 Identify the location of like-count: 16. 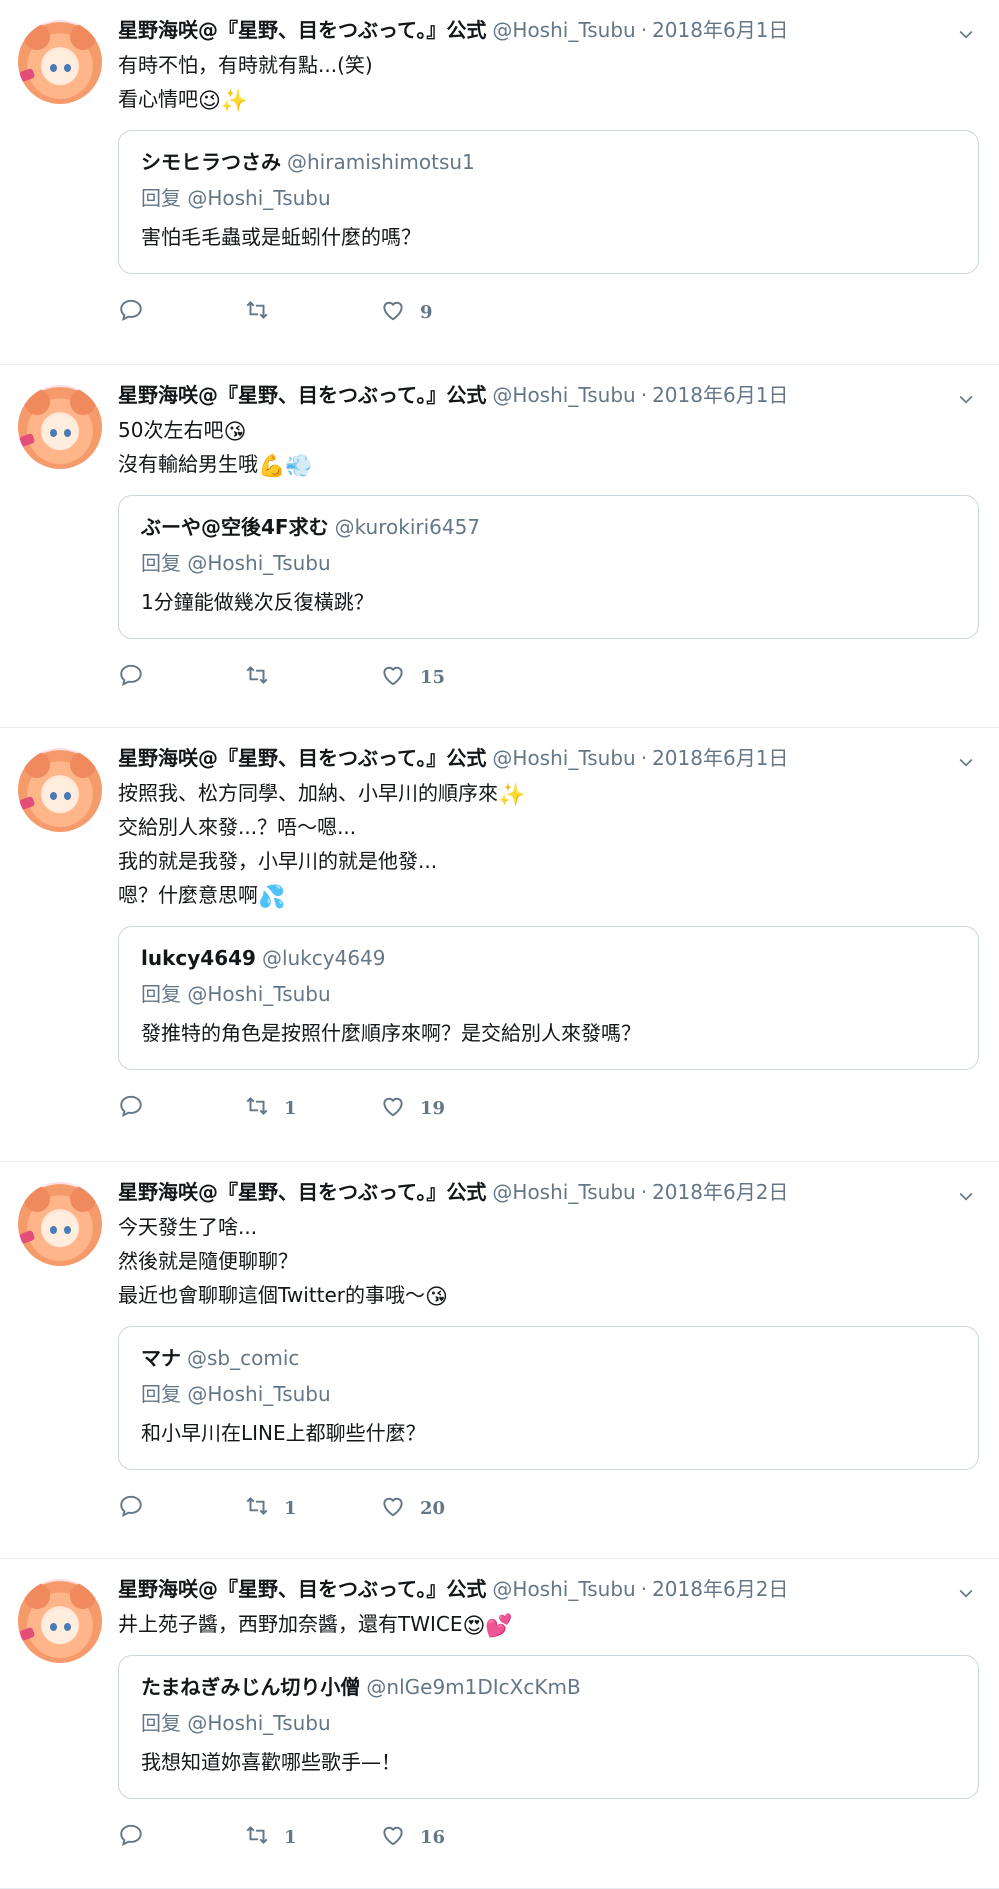
(433, 1837).